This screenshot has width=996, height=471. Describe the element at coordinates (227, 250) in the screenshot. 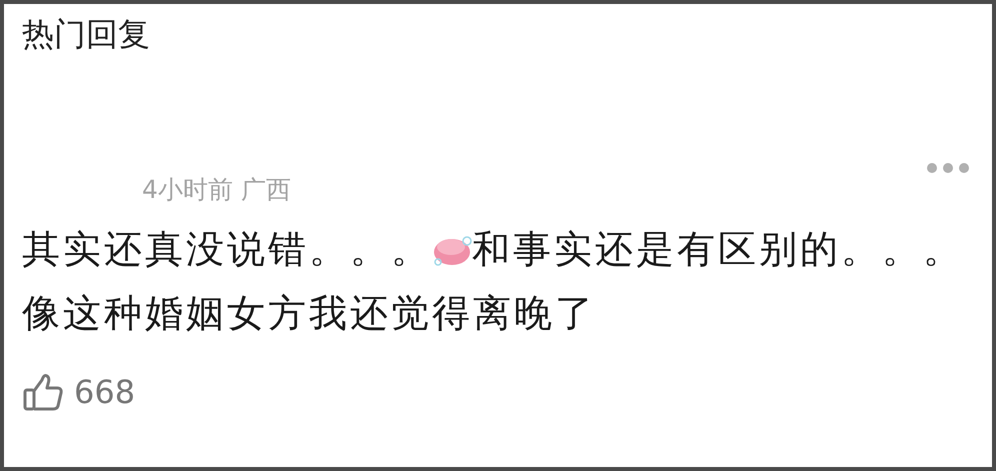

I see `comment-text: 其实还真没说错。。。` at that location.